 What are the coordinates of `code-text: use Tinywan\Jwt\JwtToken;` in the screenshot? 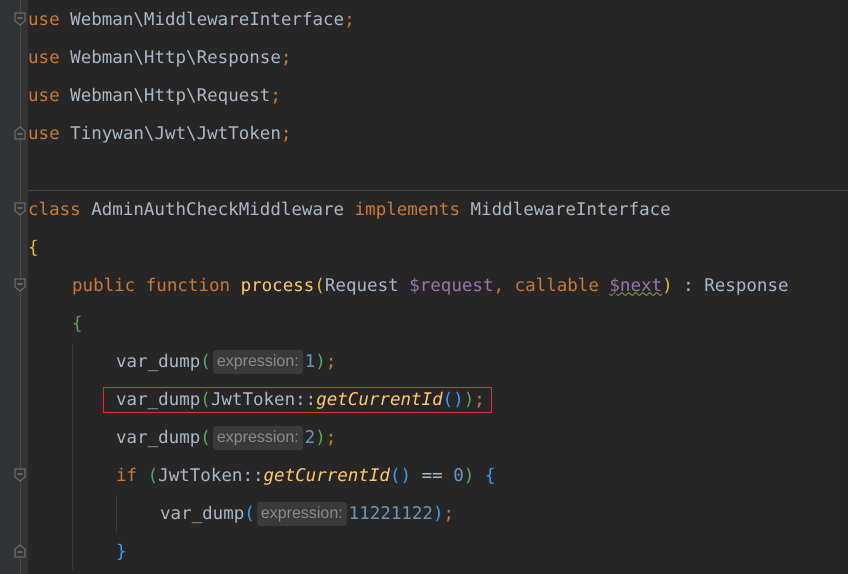 It's located at (160, 134).